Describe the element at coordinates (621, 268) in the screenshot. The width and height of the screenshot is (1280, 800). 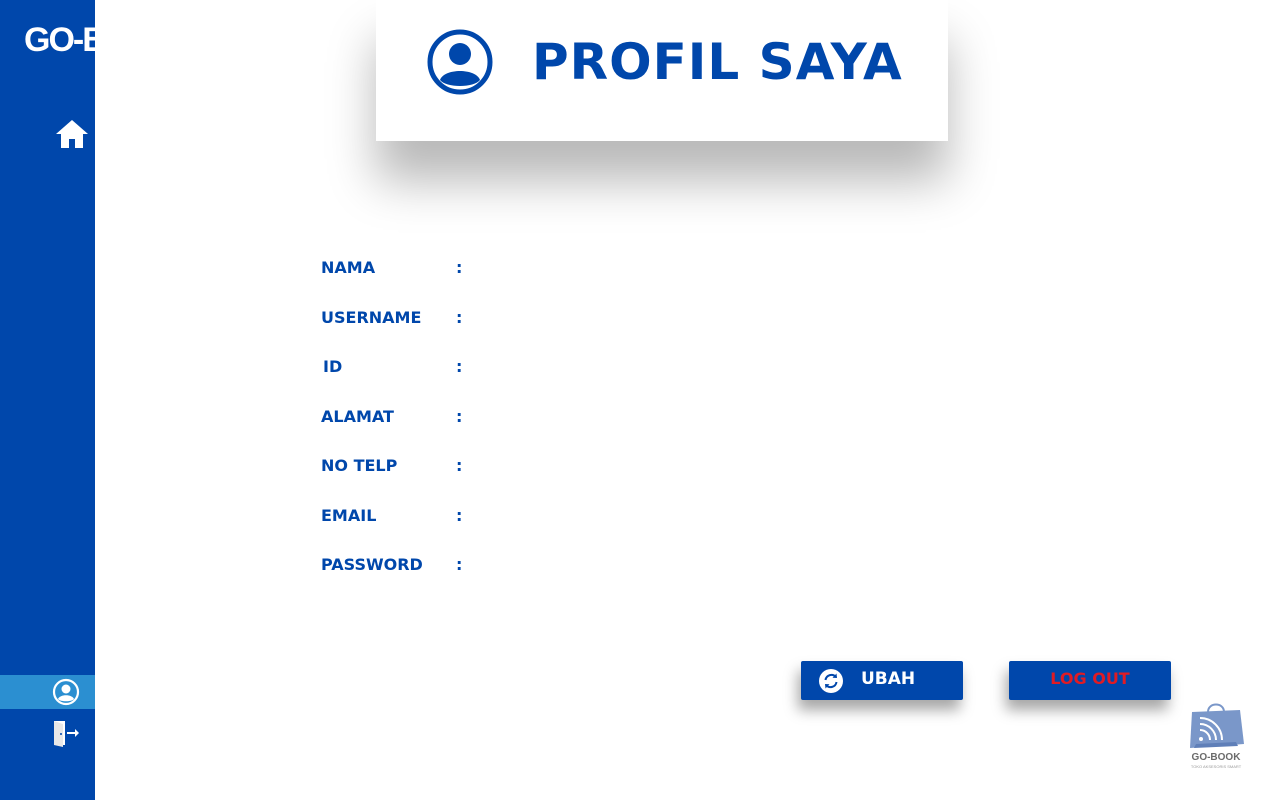
I see `field-row-nama: NAMA :` at that location.